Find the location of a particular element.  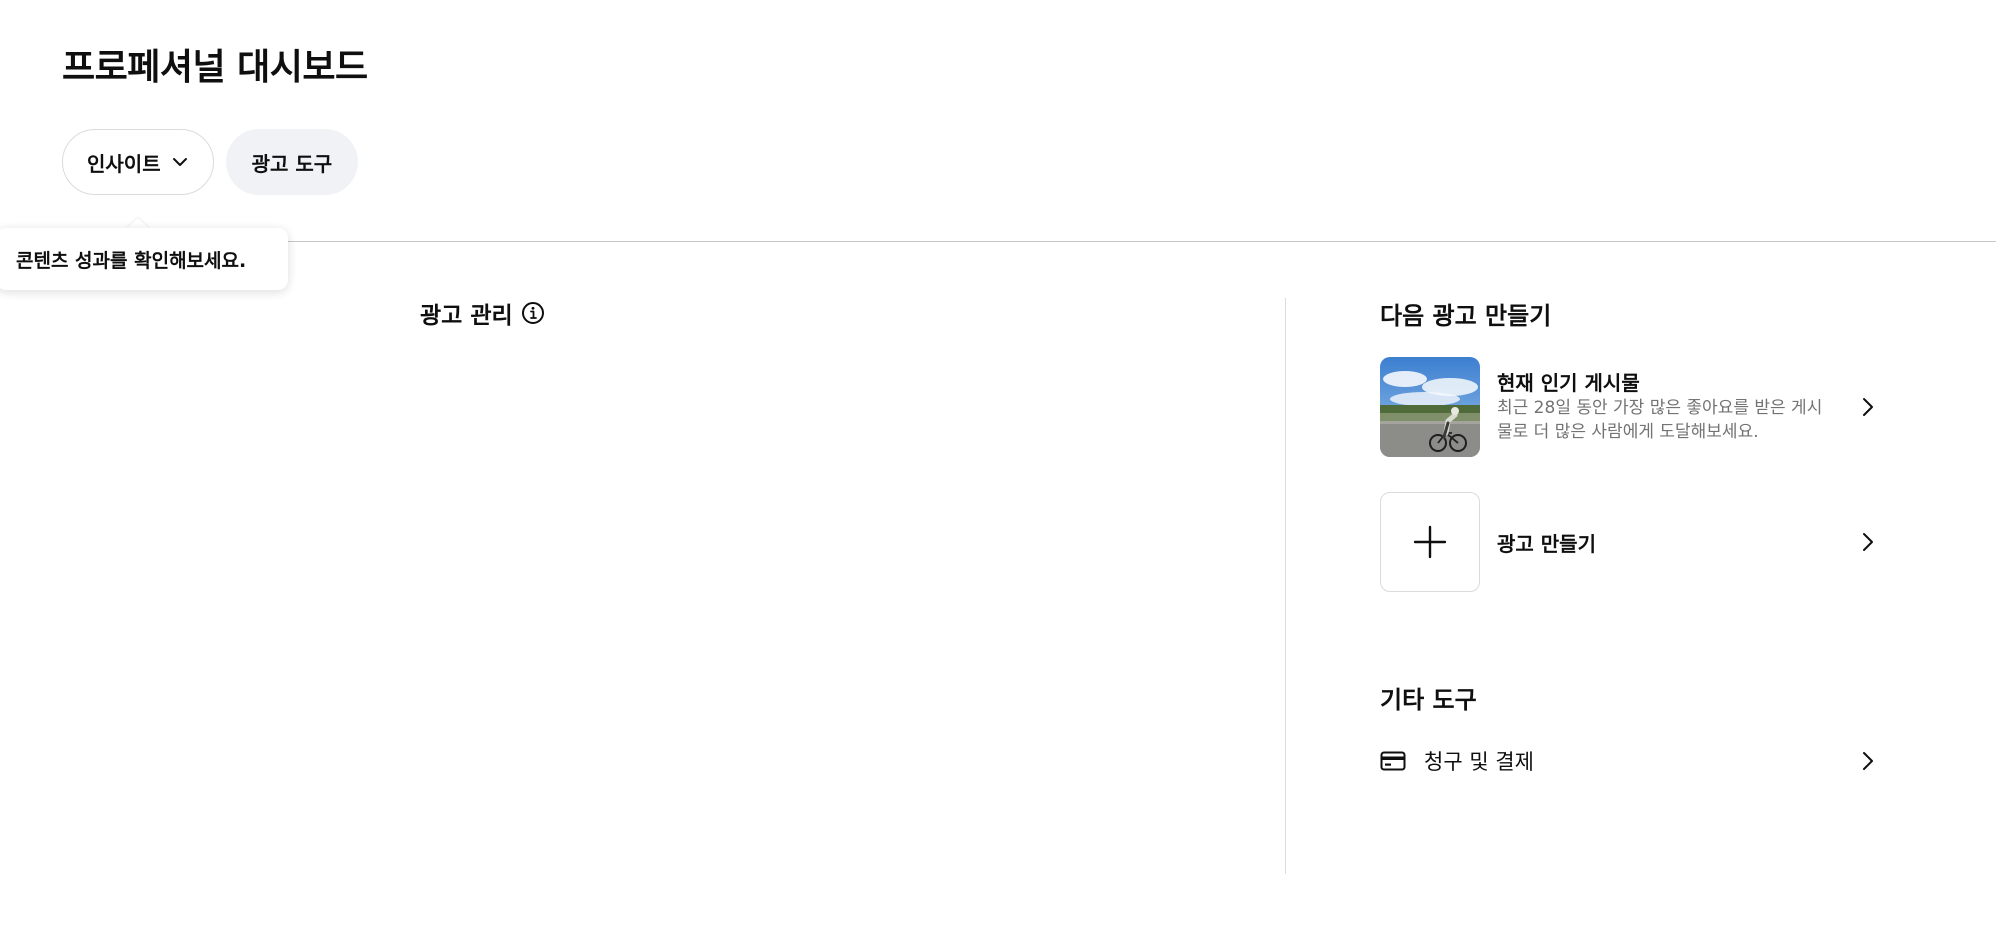

column-divider is located at coordinates (1285, 586).